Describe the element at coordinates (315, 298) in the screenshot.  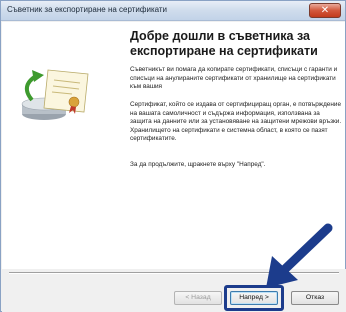
I see `cancel-button: Отказ` at that location.